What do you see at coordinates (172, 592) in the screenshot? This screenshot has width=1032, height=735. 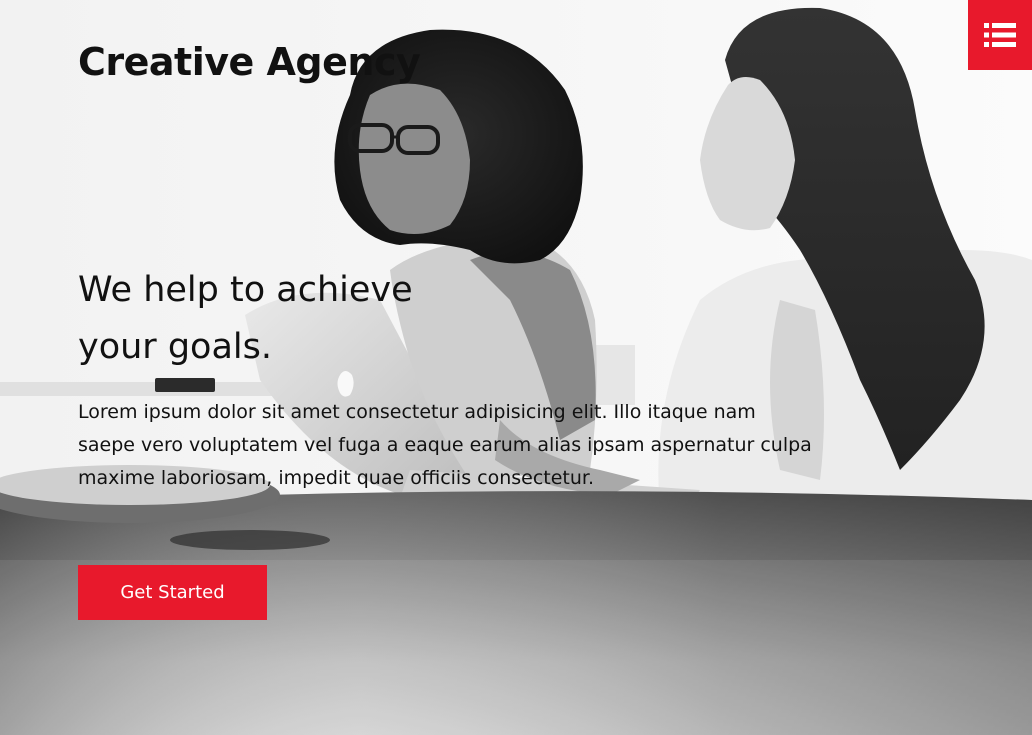 I see `get-started-button: Get Started` at bounding box center [172, 592].